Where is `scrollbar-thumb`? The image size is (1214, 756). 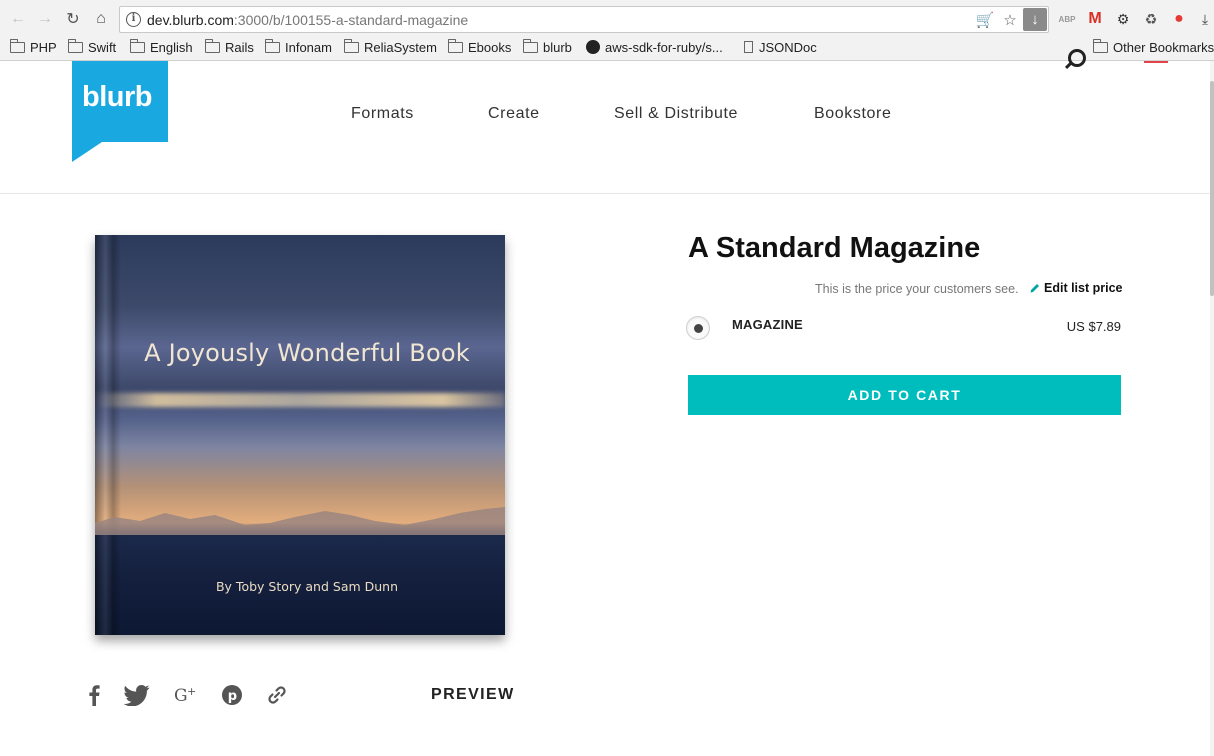
scrollbar-thumb is located at coordinates (1212, 188).